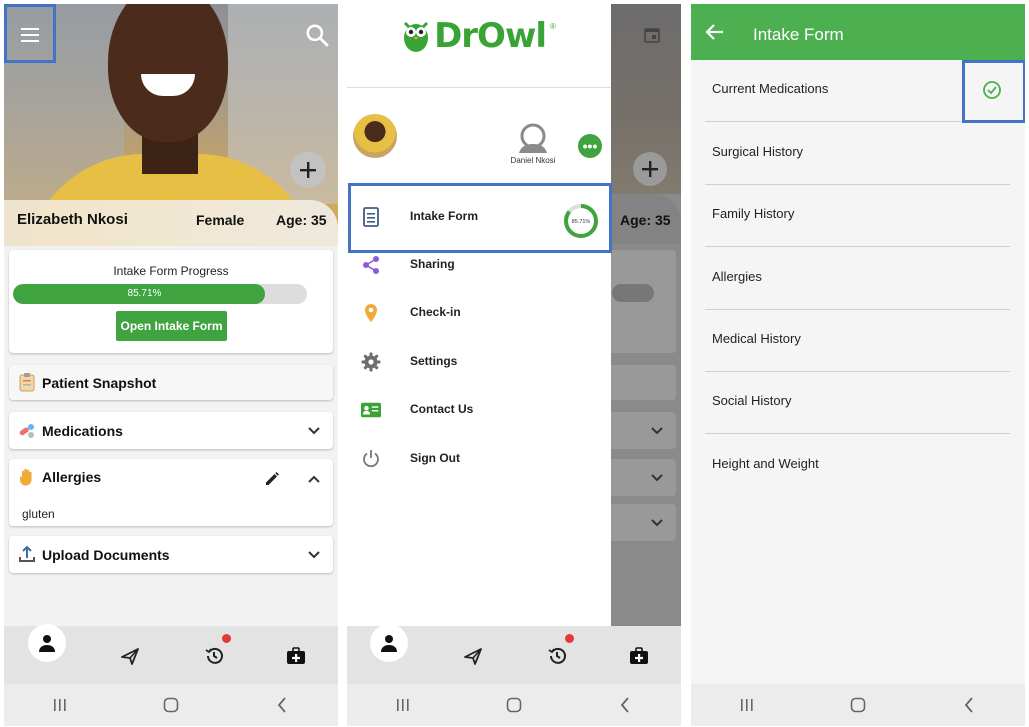 The image size is (1029, 727). Describe the element at coordinates (434, 361) in the screenshot. I see `menu-item-label: Settings` at that location.